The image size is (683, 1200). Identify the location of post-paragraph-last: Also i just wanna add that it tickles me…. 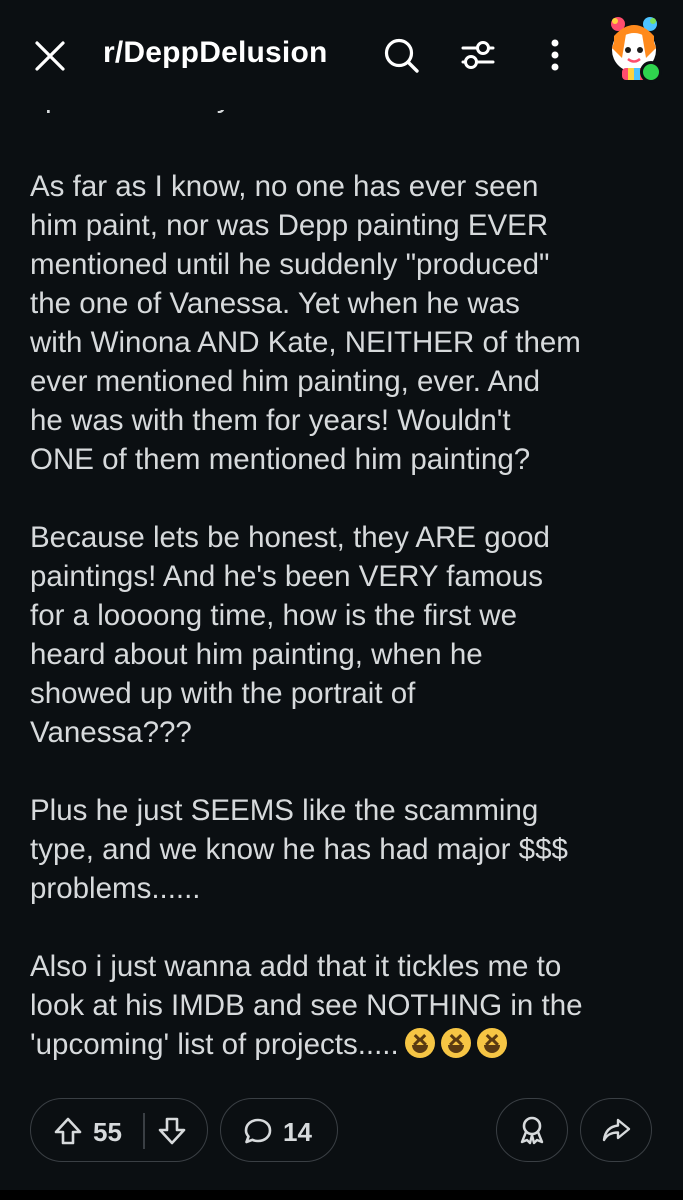
(345, 1005).